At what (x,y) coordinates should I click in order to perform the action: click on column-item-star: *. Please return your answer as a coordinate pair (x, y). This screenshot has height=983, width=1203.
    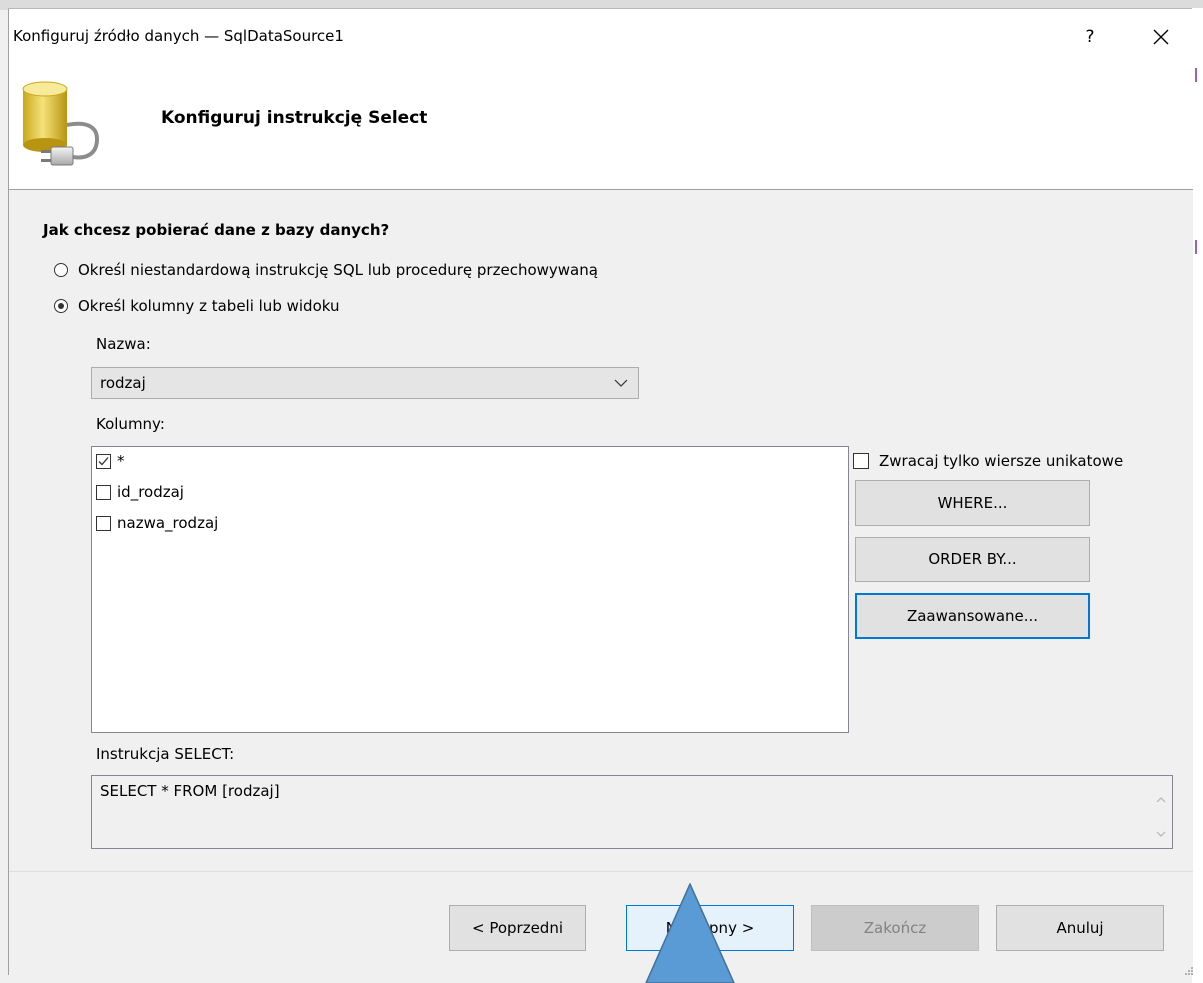
    Looking at the image, I should click on (110, 461).